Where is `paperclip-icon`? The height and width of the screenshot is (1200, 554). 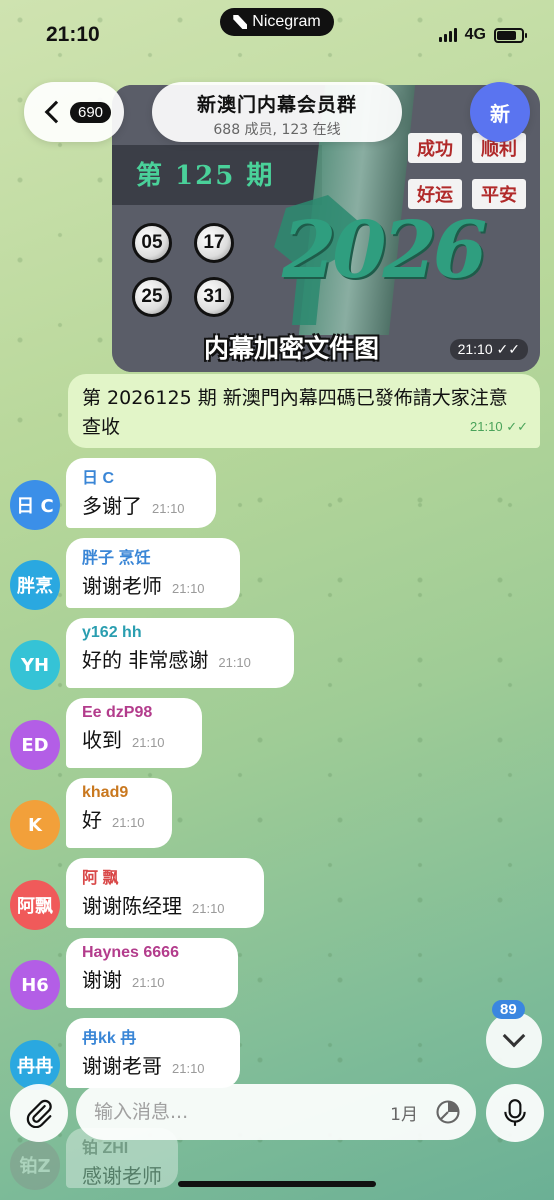
paperclip-icon is located at coordinates (39, 1113).